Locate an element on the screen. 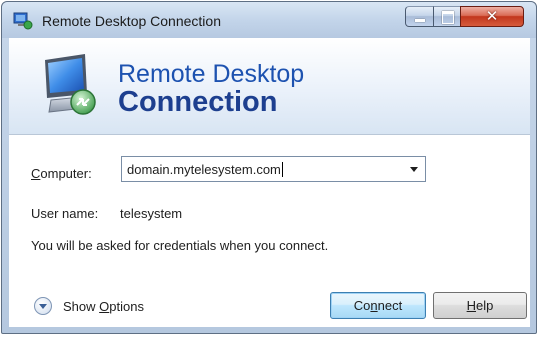  maximize-button is located at coordinates (447, 16).